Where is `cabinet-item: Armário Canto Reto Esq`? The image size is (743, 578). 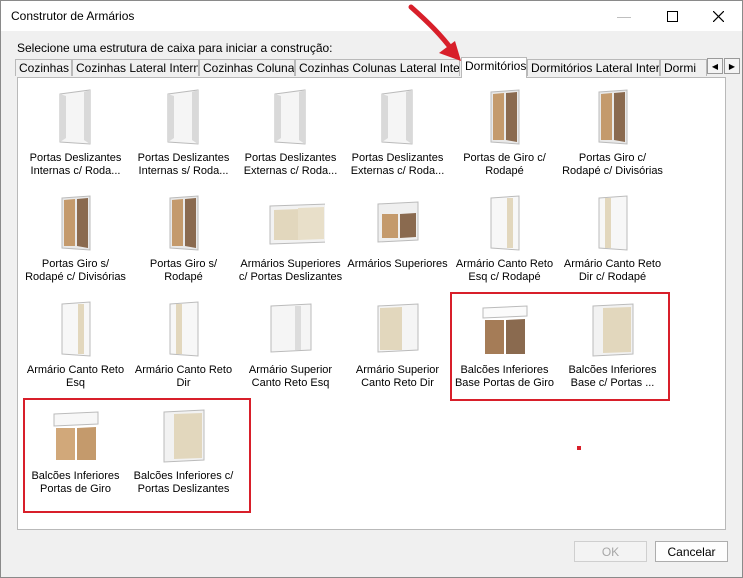
cabinet-item: Armário Canto Reto Esq is located at coordinates (75, 344).